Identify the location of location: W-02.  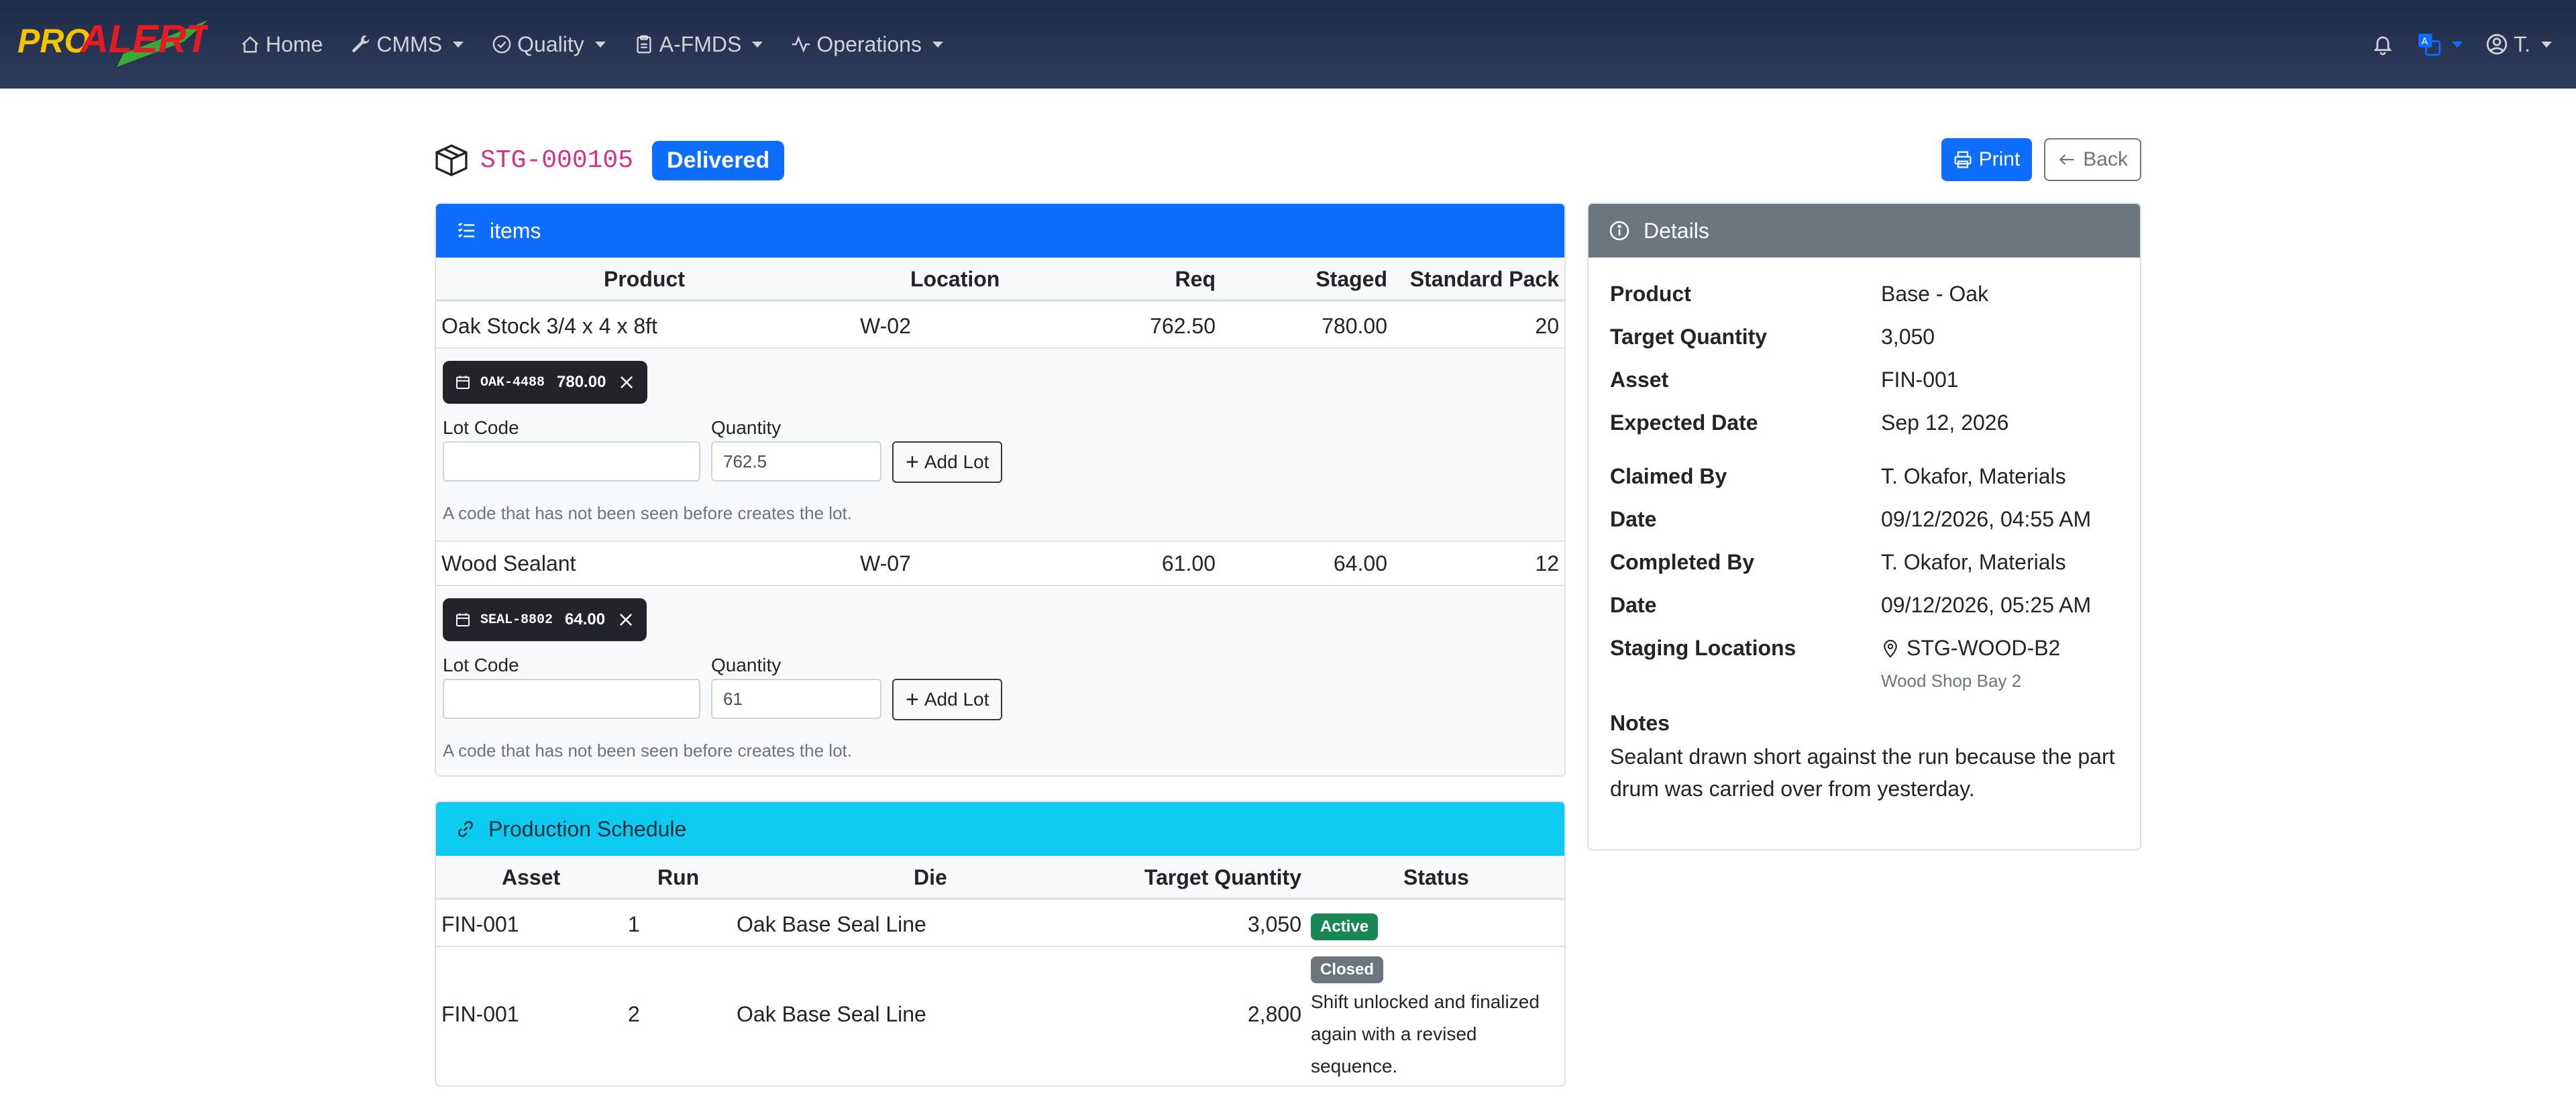
(885, 326).